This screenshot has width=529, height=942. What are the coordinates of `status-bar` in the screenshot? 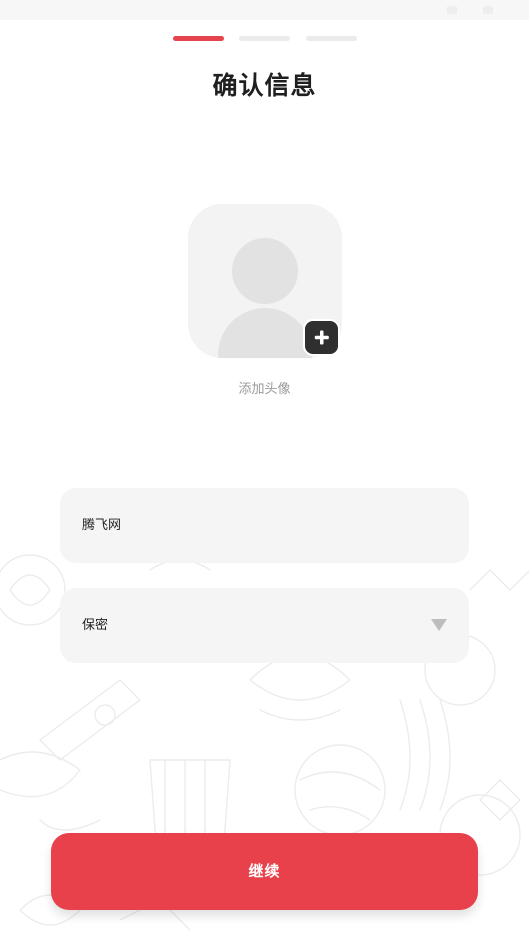 It's located at (264, 10).